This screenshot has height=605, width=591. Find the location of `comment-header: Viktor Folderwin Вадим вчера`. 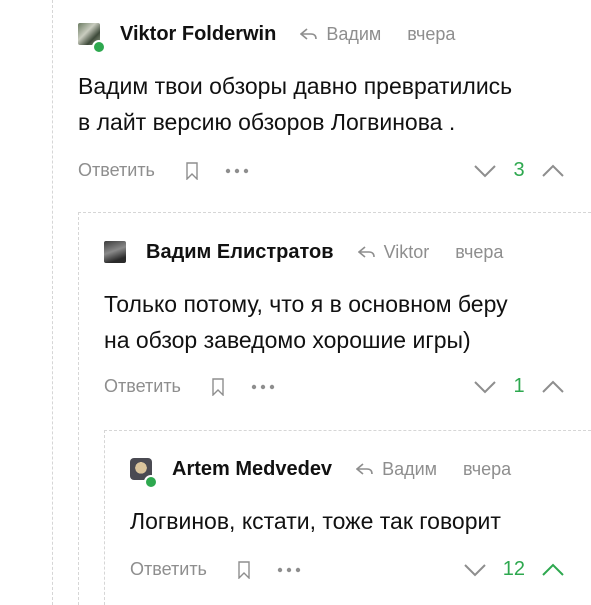

comment-header: Viktor Folderwin Вадим вчера is located at coordinates (334, 34).